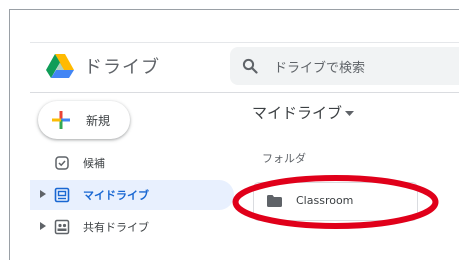 The height and width of the screenshot is (260, 459). I want to click on chevron-down-icon, so click(349, 113).